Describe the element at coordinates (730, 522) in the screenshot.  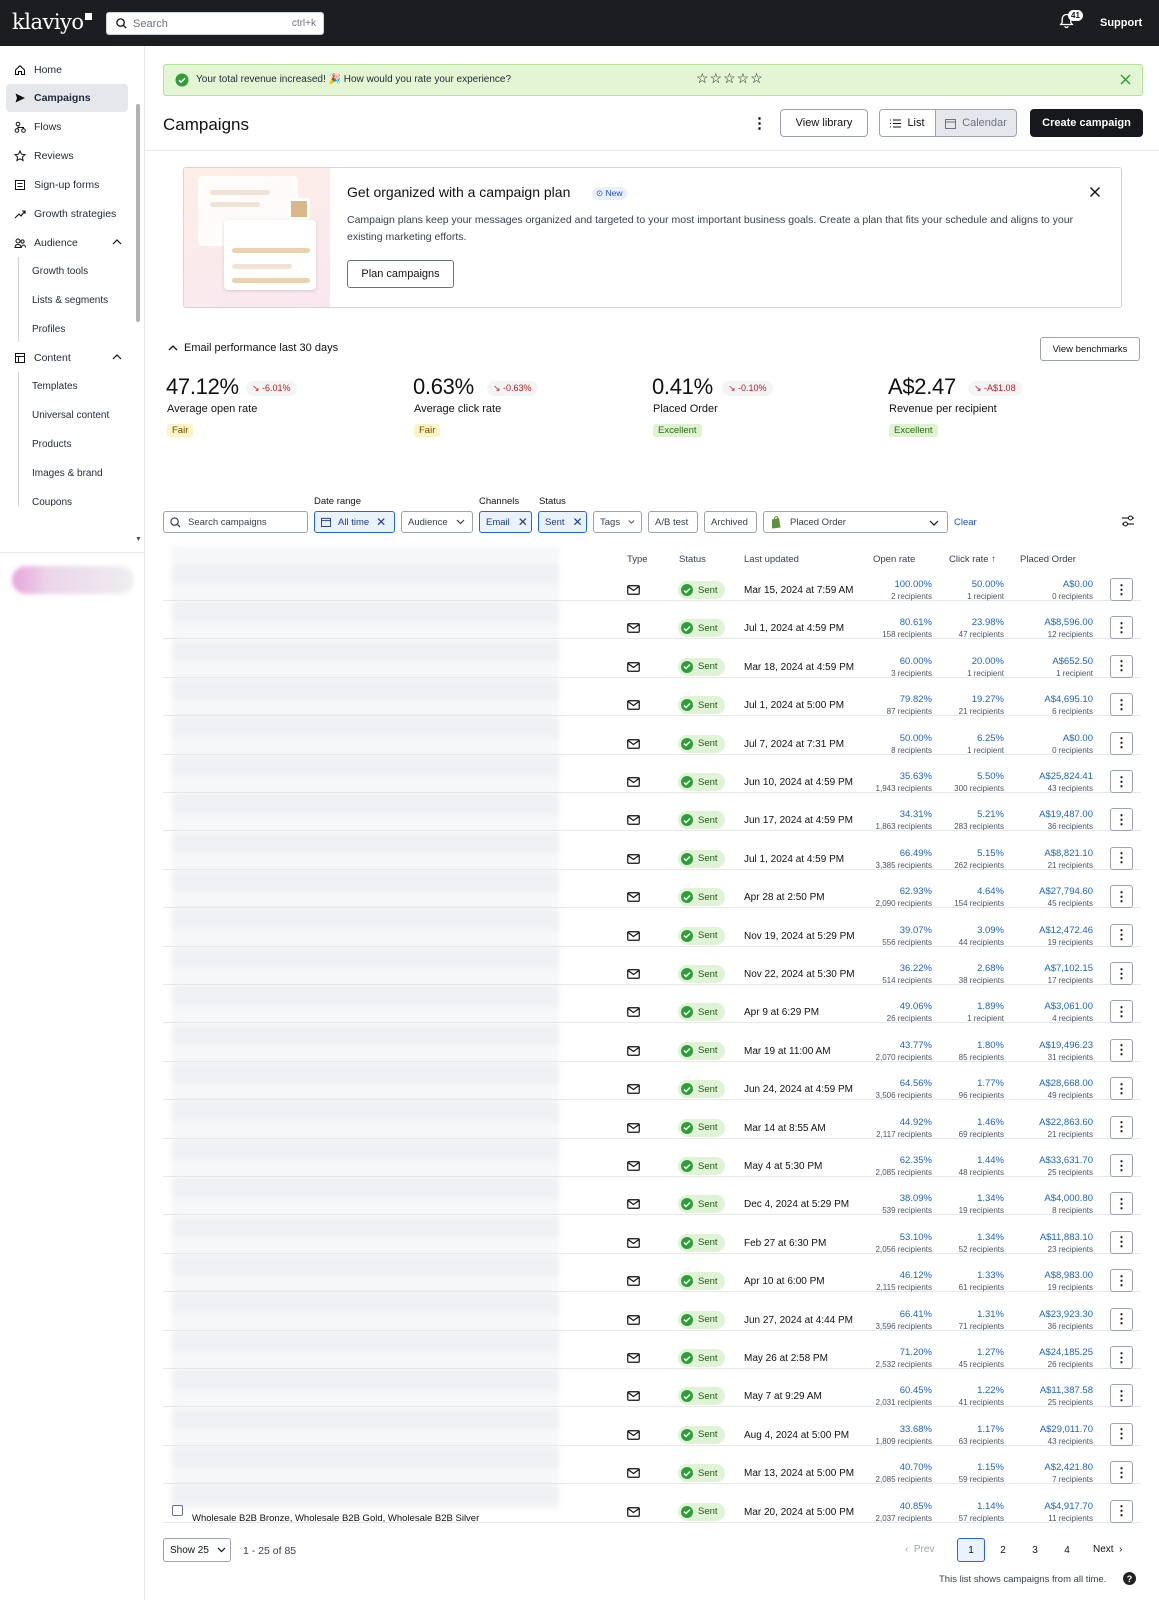
I see `archived-filter: Archived` at that location.